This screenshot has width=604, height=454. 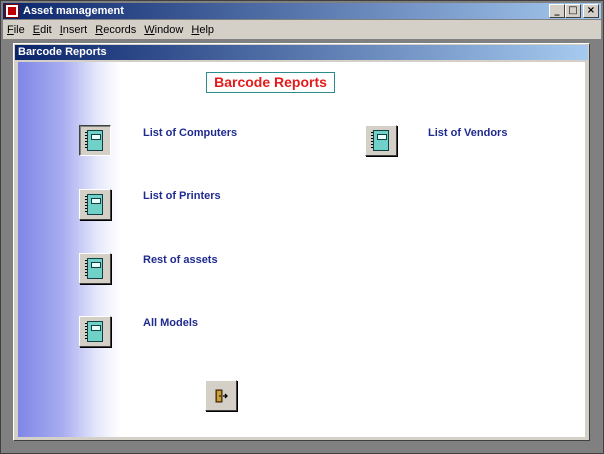 I want to click on exit-door-icon, so click(x=221, y=396).